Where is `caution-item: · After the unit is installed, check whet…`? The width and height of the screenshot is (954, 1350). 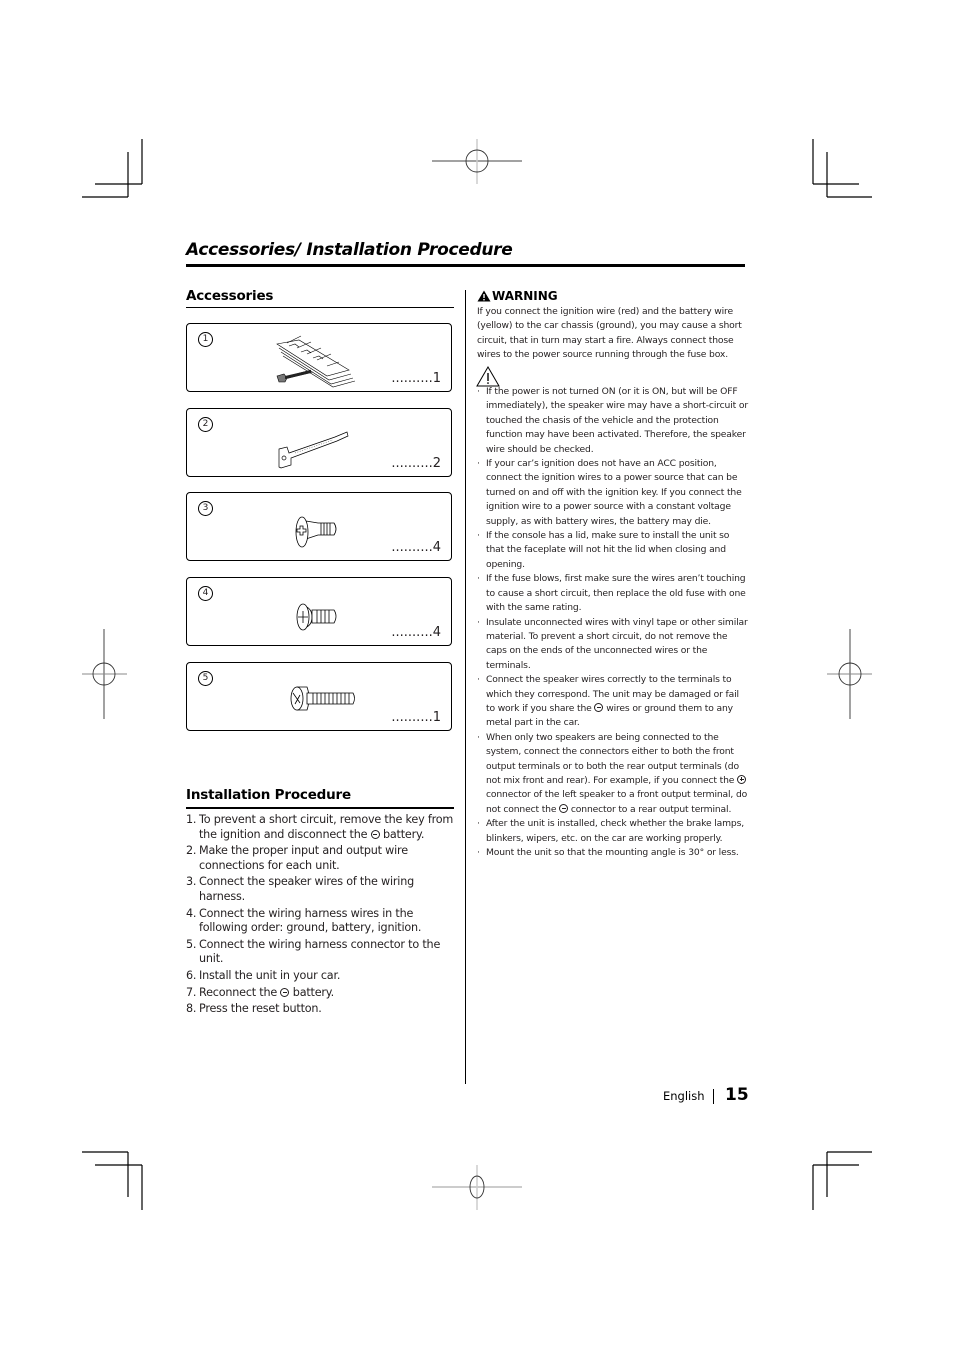 caution-item: · After the unit is installed, check whet… is located at coordinates (613, 831).